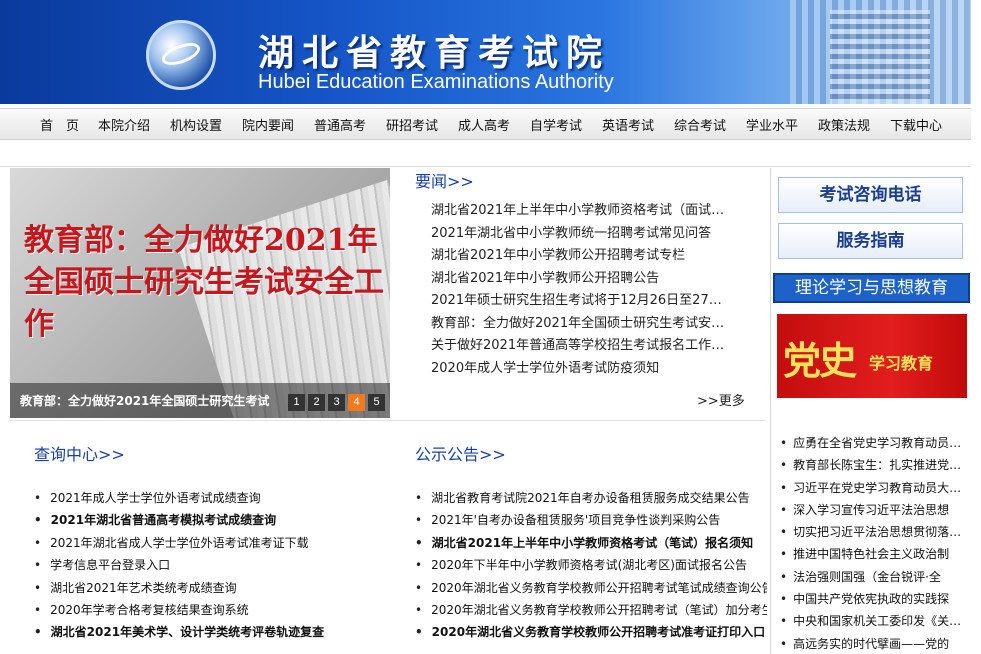  What do you see at coordinates (196, 124) in the screenshot?
I see `nav-item-organization: 机构设置` at bounding box center [196, 124].